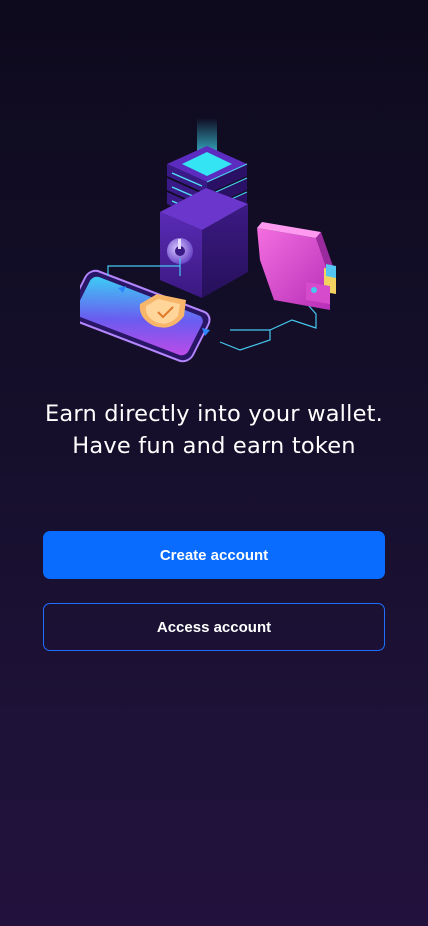 The image size is (428, 926). Describe the element at coordinates (214, 446) in the screenshot. I see `headline-line-2: Have fun and earn token` at that location.